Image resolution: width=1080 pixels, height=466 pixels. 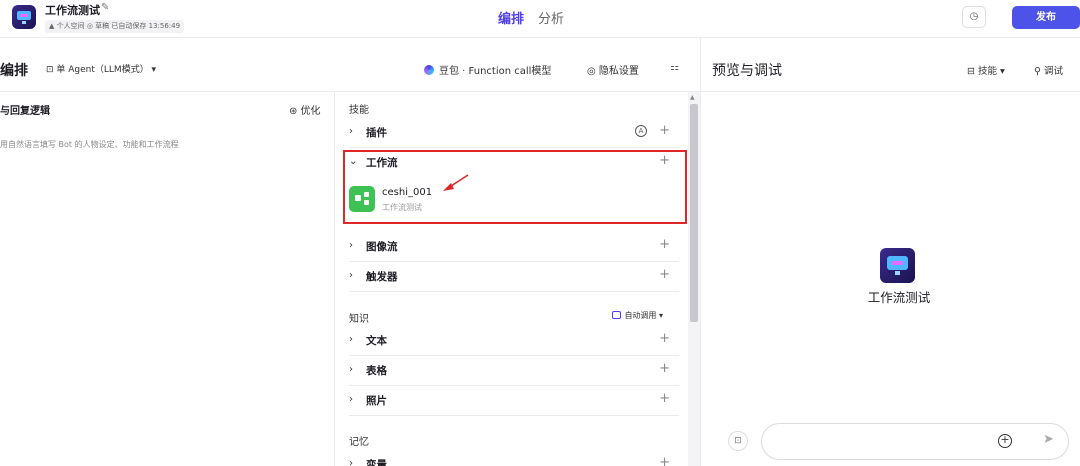 I want to click on bot-avatar-icon, so click(x=24, y=17).